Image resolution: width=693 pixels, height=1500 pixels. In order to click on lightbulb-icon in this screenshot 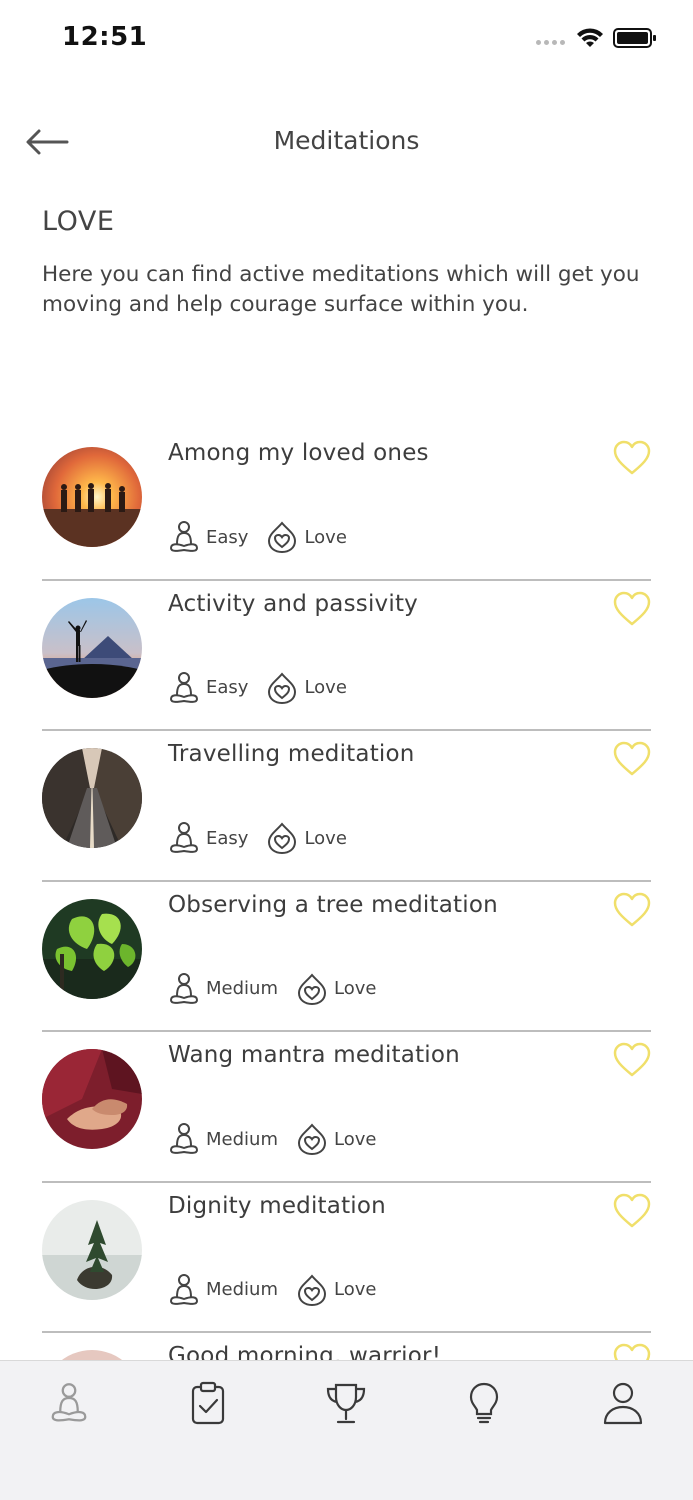, I will do `click(484, 1403)`.